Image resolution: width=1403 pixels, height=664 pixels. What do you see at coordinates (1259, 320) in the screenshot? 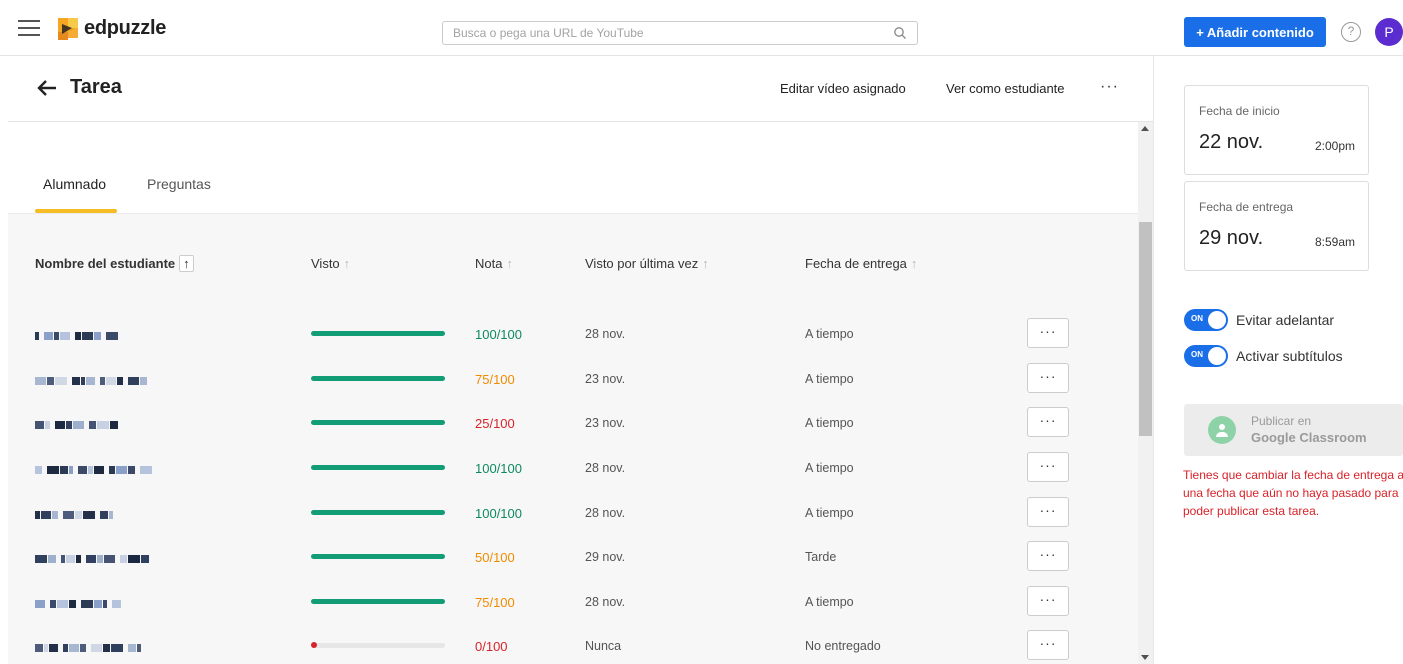
I see `prevent-skipping-row: ON Evitar adelantar` at bounding box center [1259, 320].